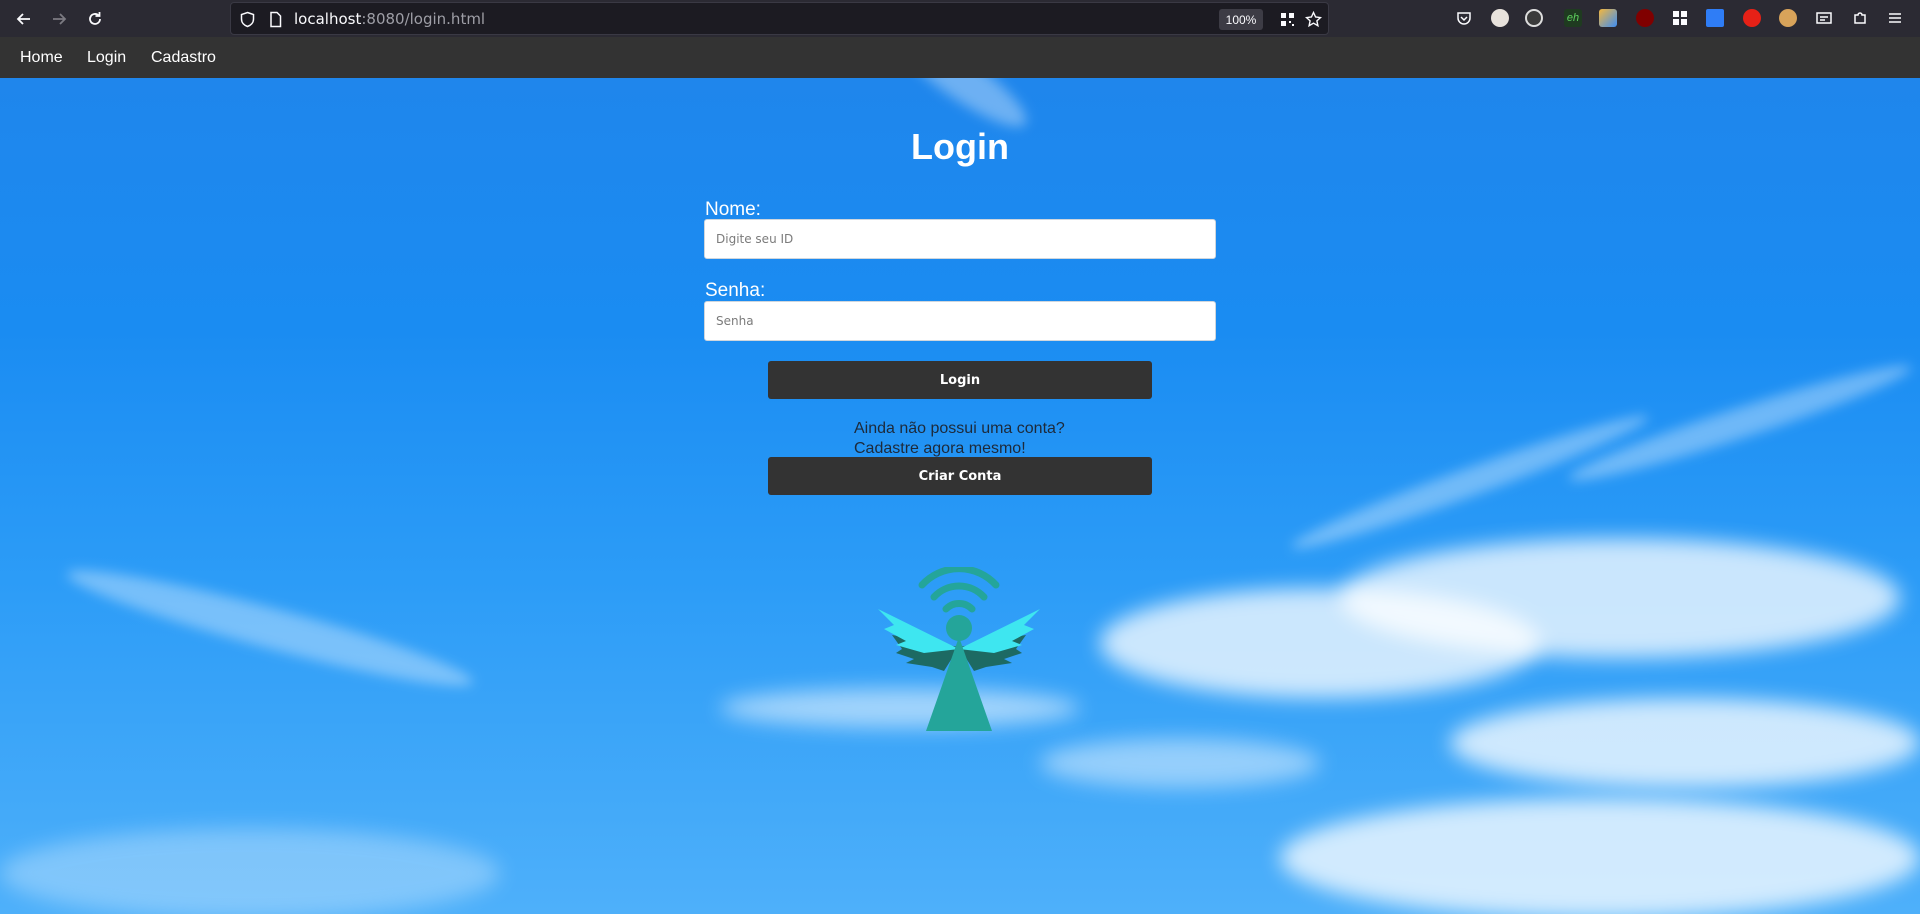 The width and height of the screenshot is (1920, 914). Describe the element at coordinates (735, 290) in the screenshot. I see `password-label: Senha:` at that location.